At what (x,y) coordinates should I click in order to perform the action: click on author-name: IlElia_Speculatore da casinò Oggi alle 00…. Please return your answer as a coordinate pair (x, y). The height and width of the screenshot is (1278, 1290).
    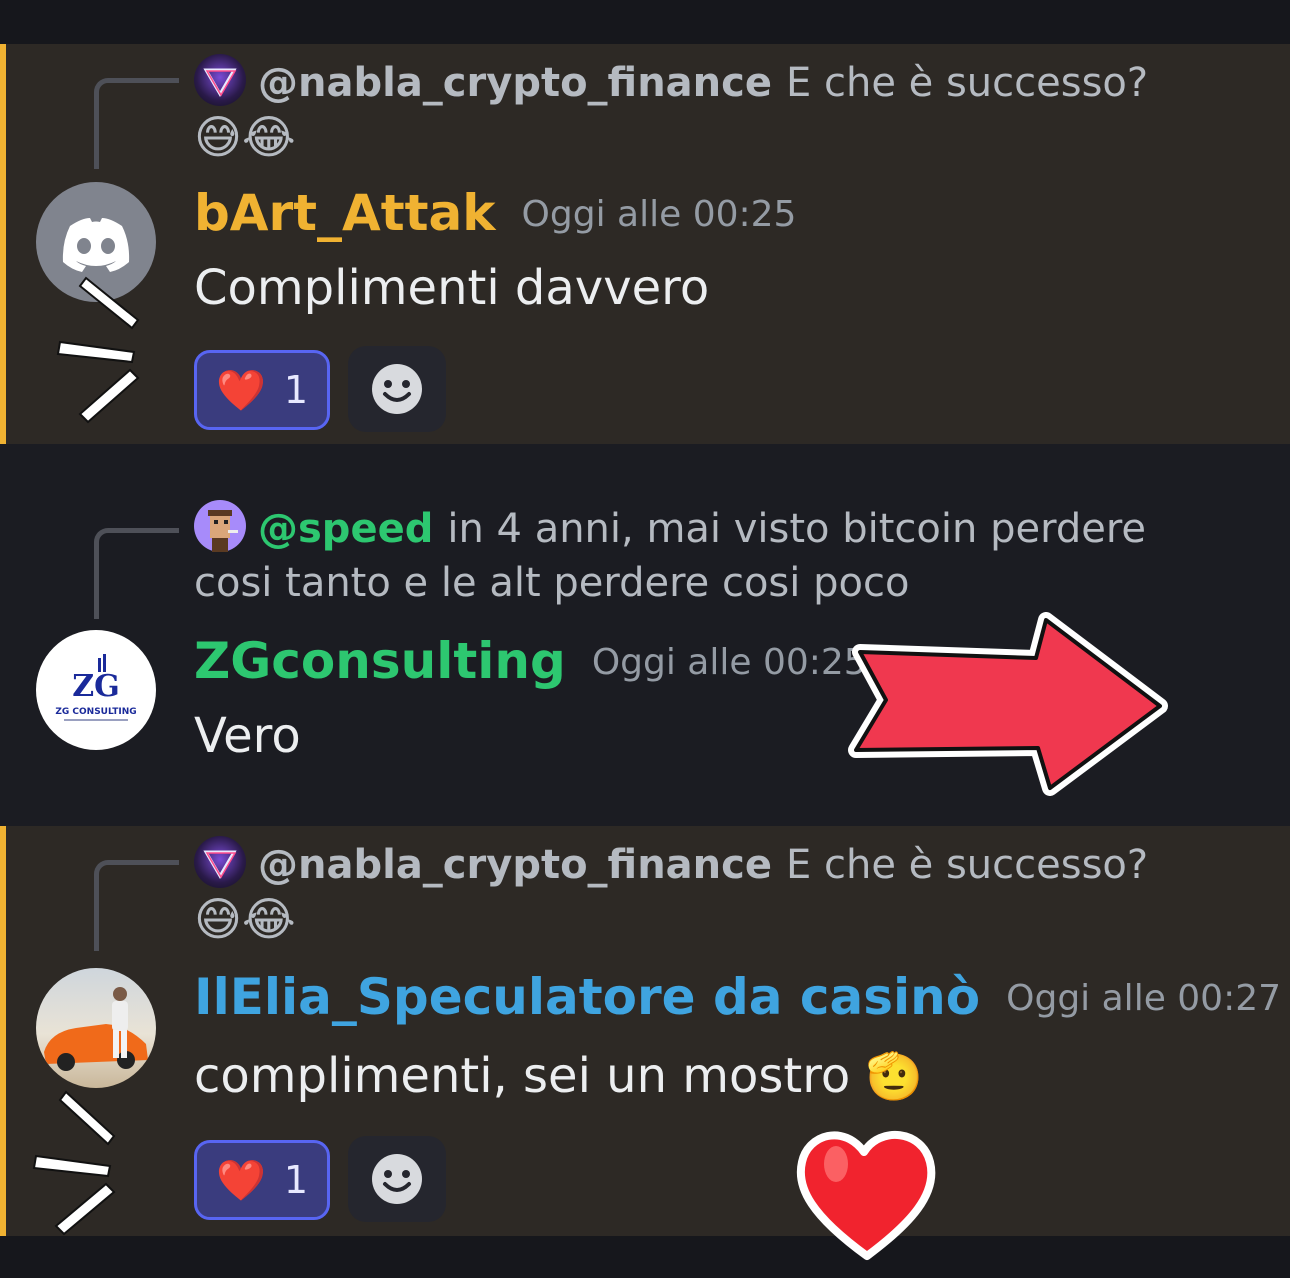
    Looking at the image, I should click on (737, 997).